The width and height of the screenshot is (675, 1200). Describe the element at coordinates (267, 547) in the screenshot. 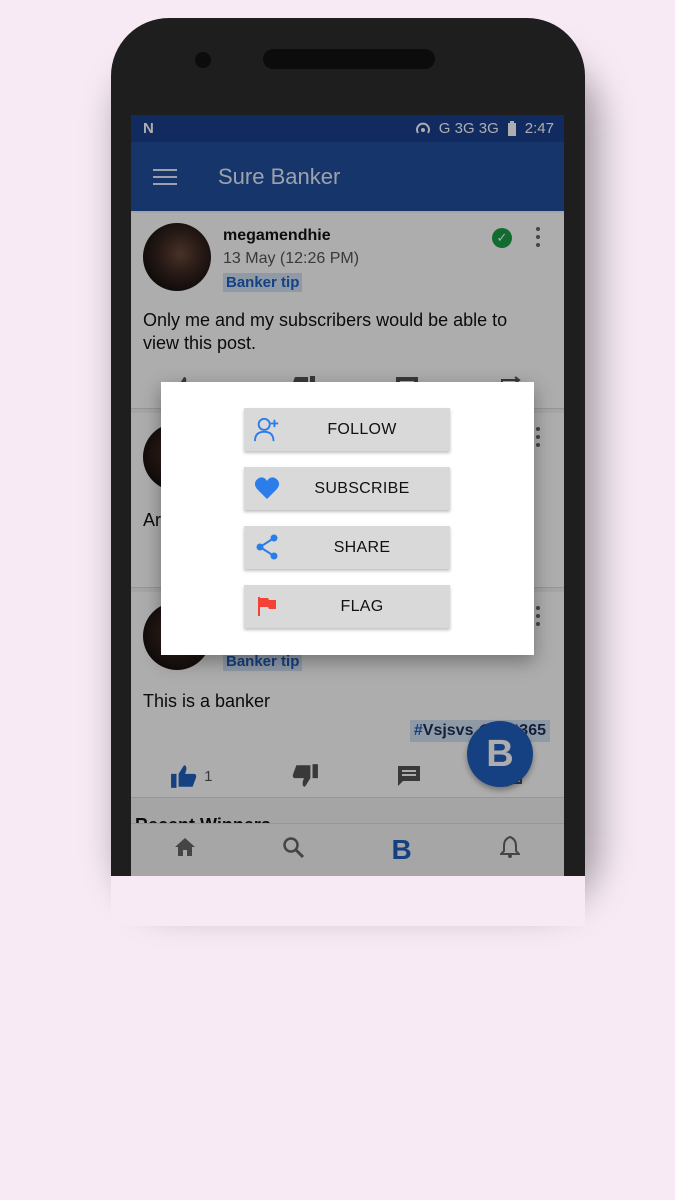

I see `share-icon` at that location.